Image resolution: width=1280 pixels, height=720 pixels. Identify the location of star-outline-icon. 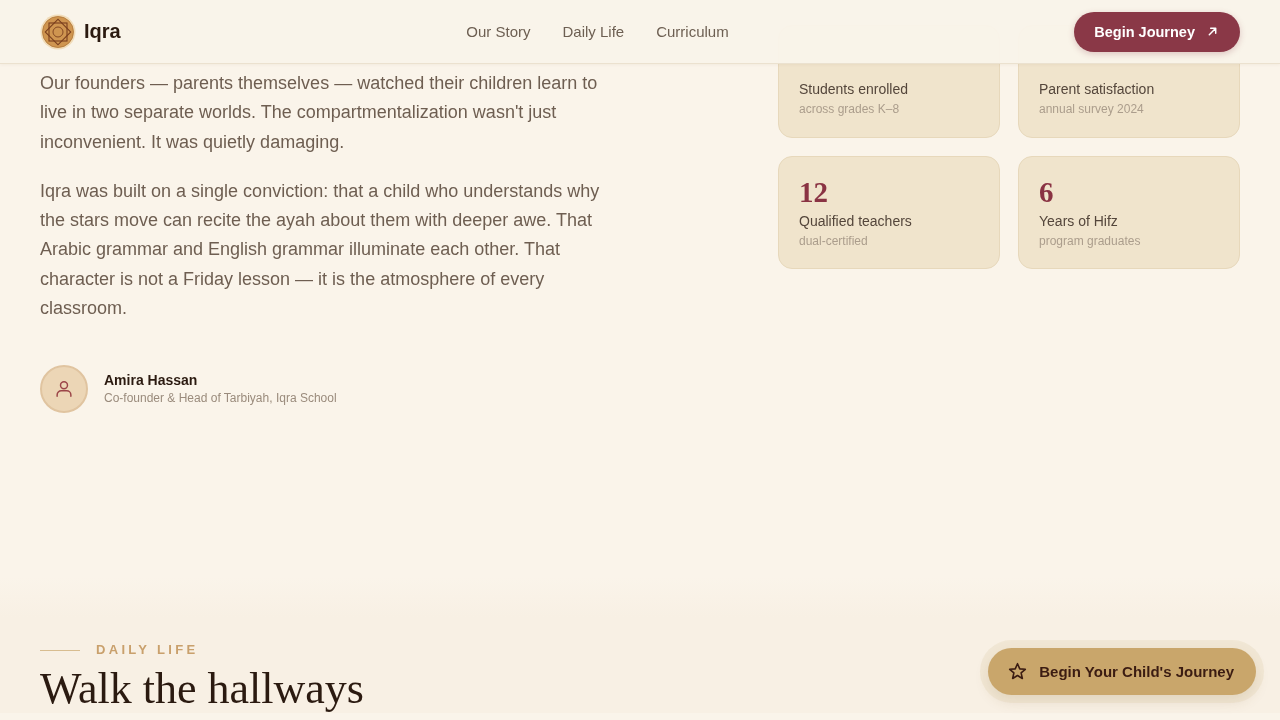
(1018, 671).